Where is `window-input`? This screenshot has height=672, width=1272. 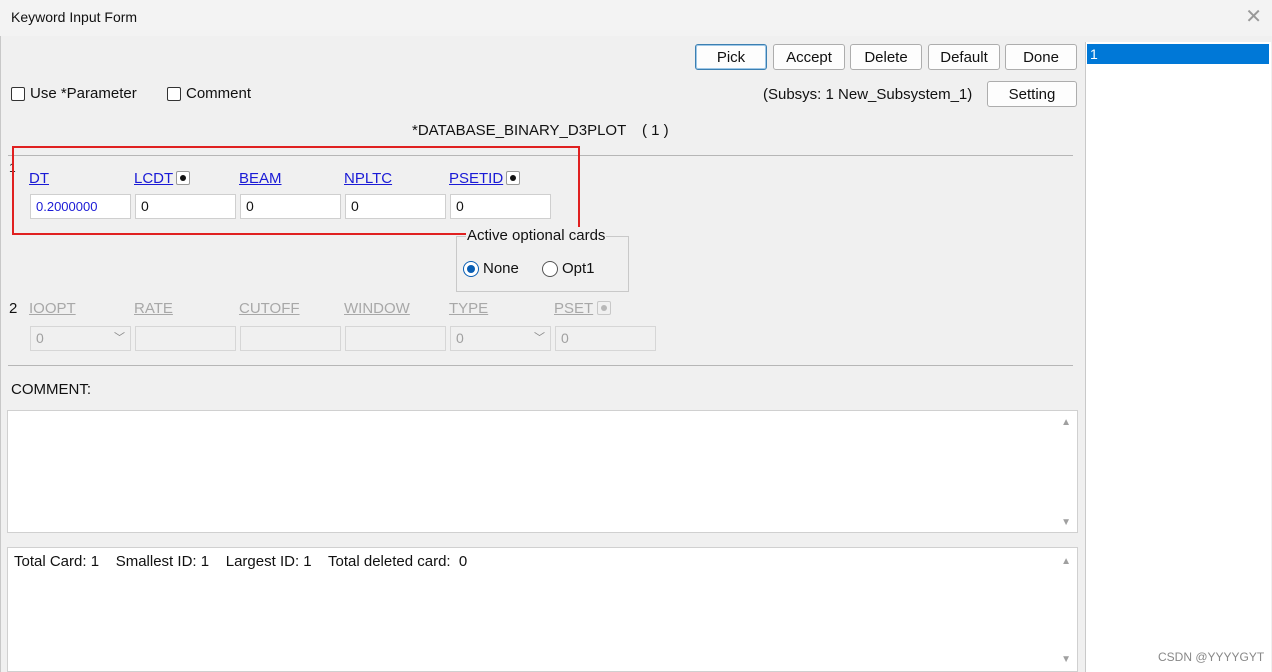 window-input is located at coordinates (395, 338).